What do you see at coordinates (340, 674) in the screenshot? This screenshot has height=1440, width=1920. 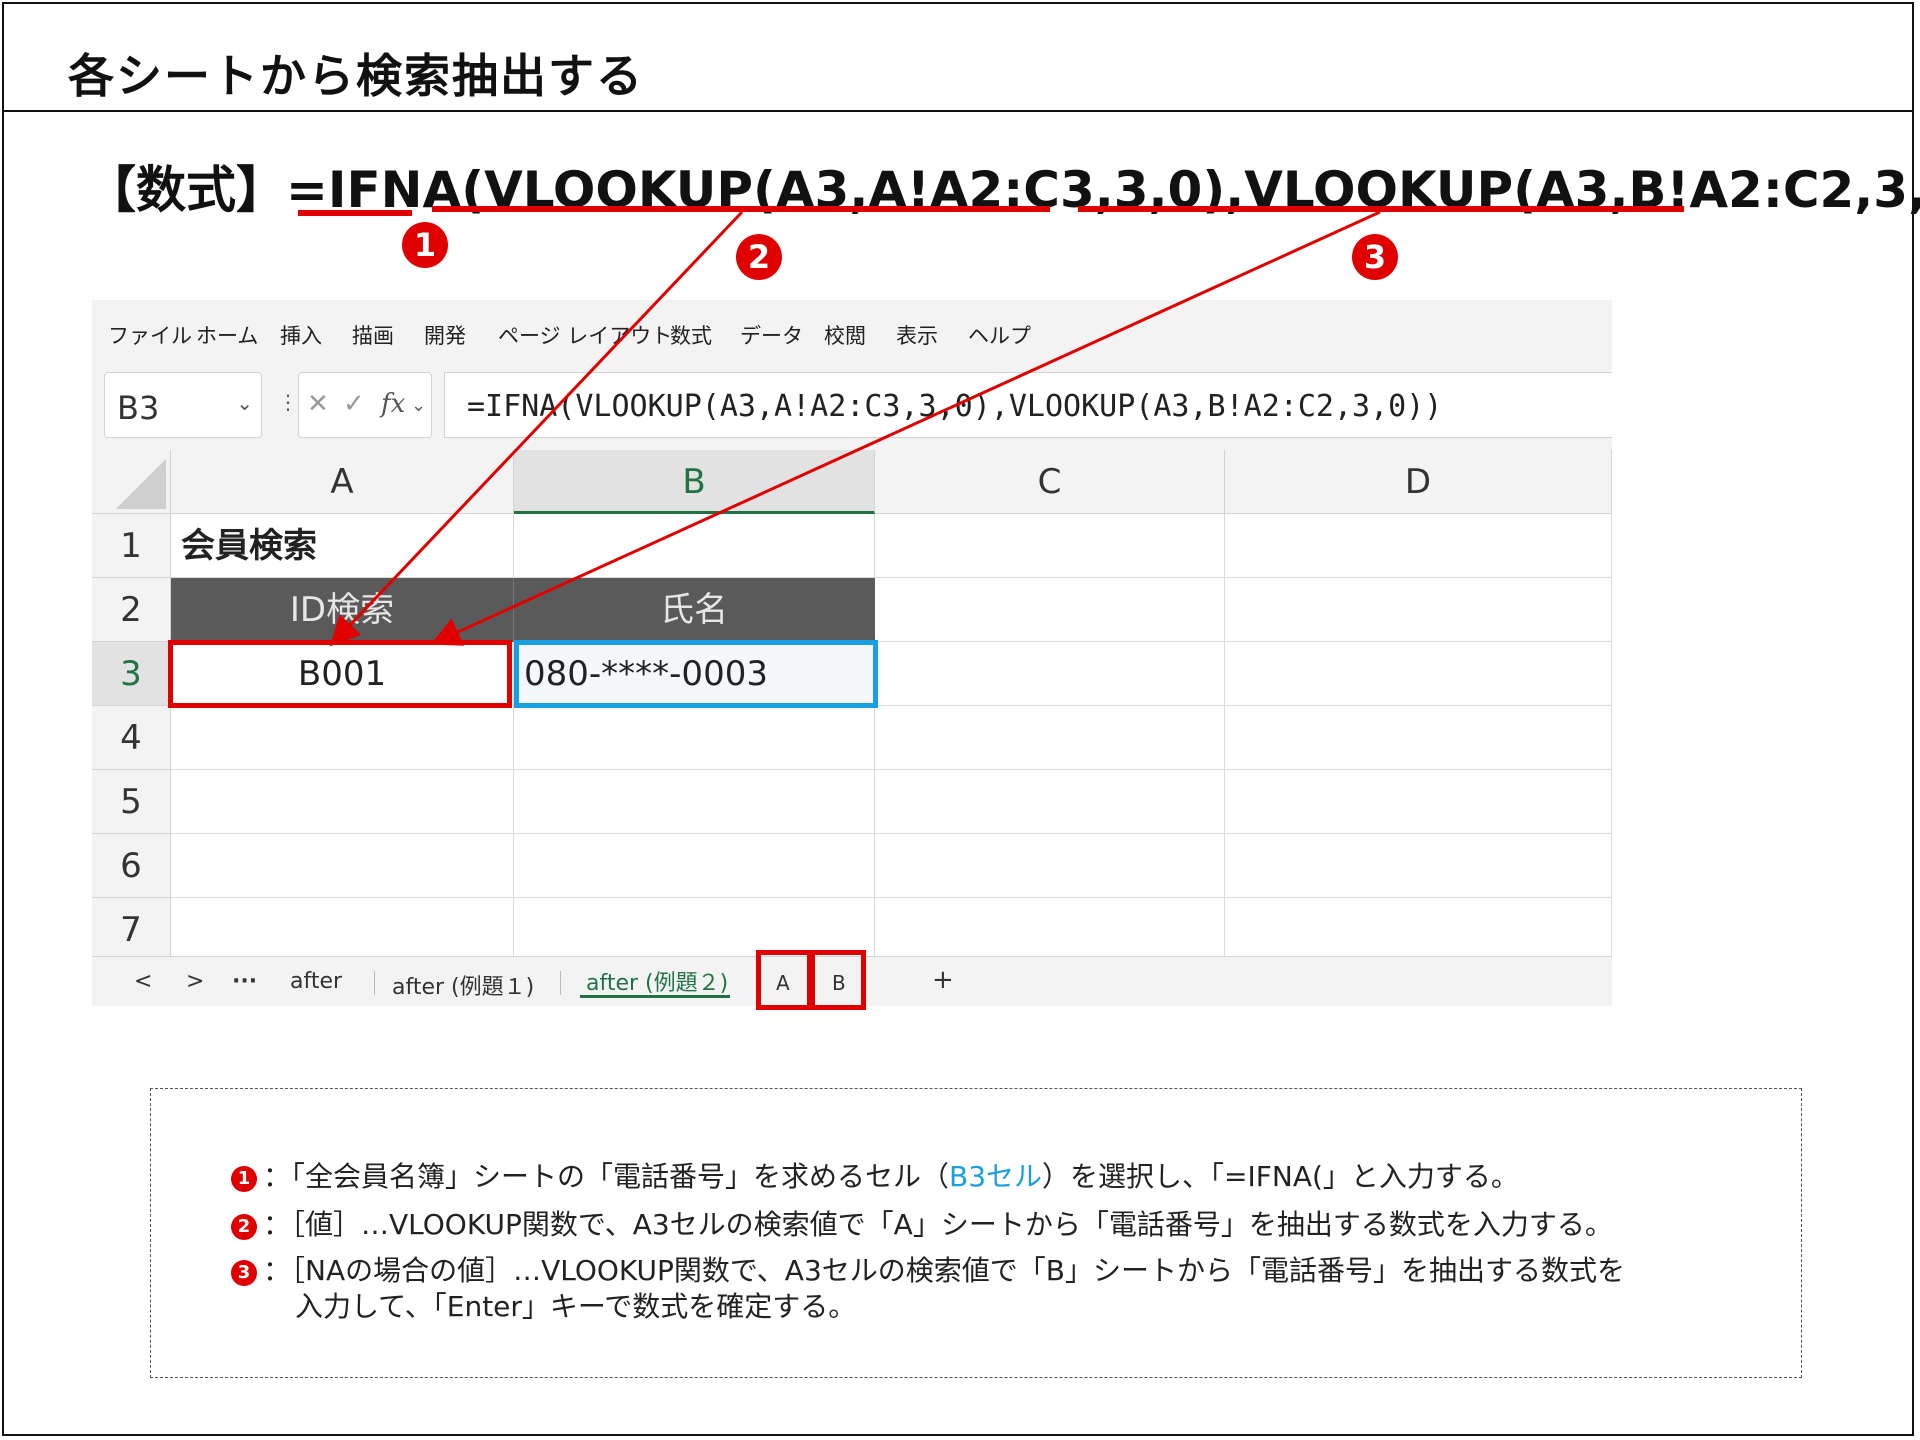 I see `highlight-a3` at bounding box center [340, 674].